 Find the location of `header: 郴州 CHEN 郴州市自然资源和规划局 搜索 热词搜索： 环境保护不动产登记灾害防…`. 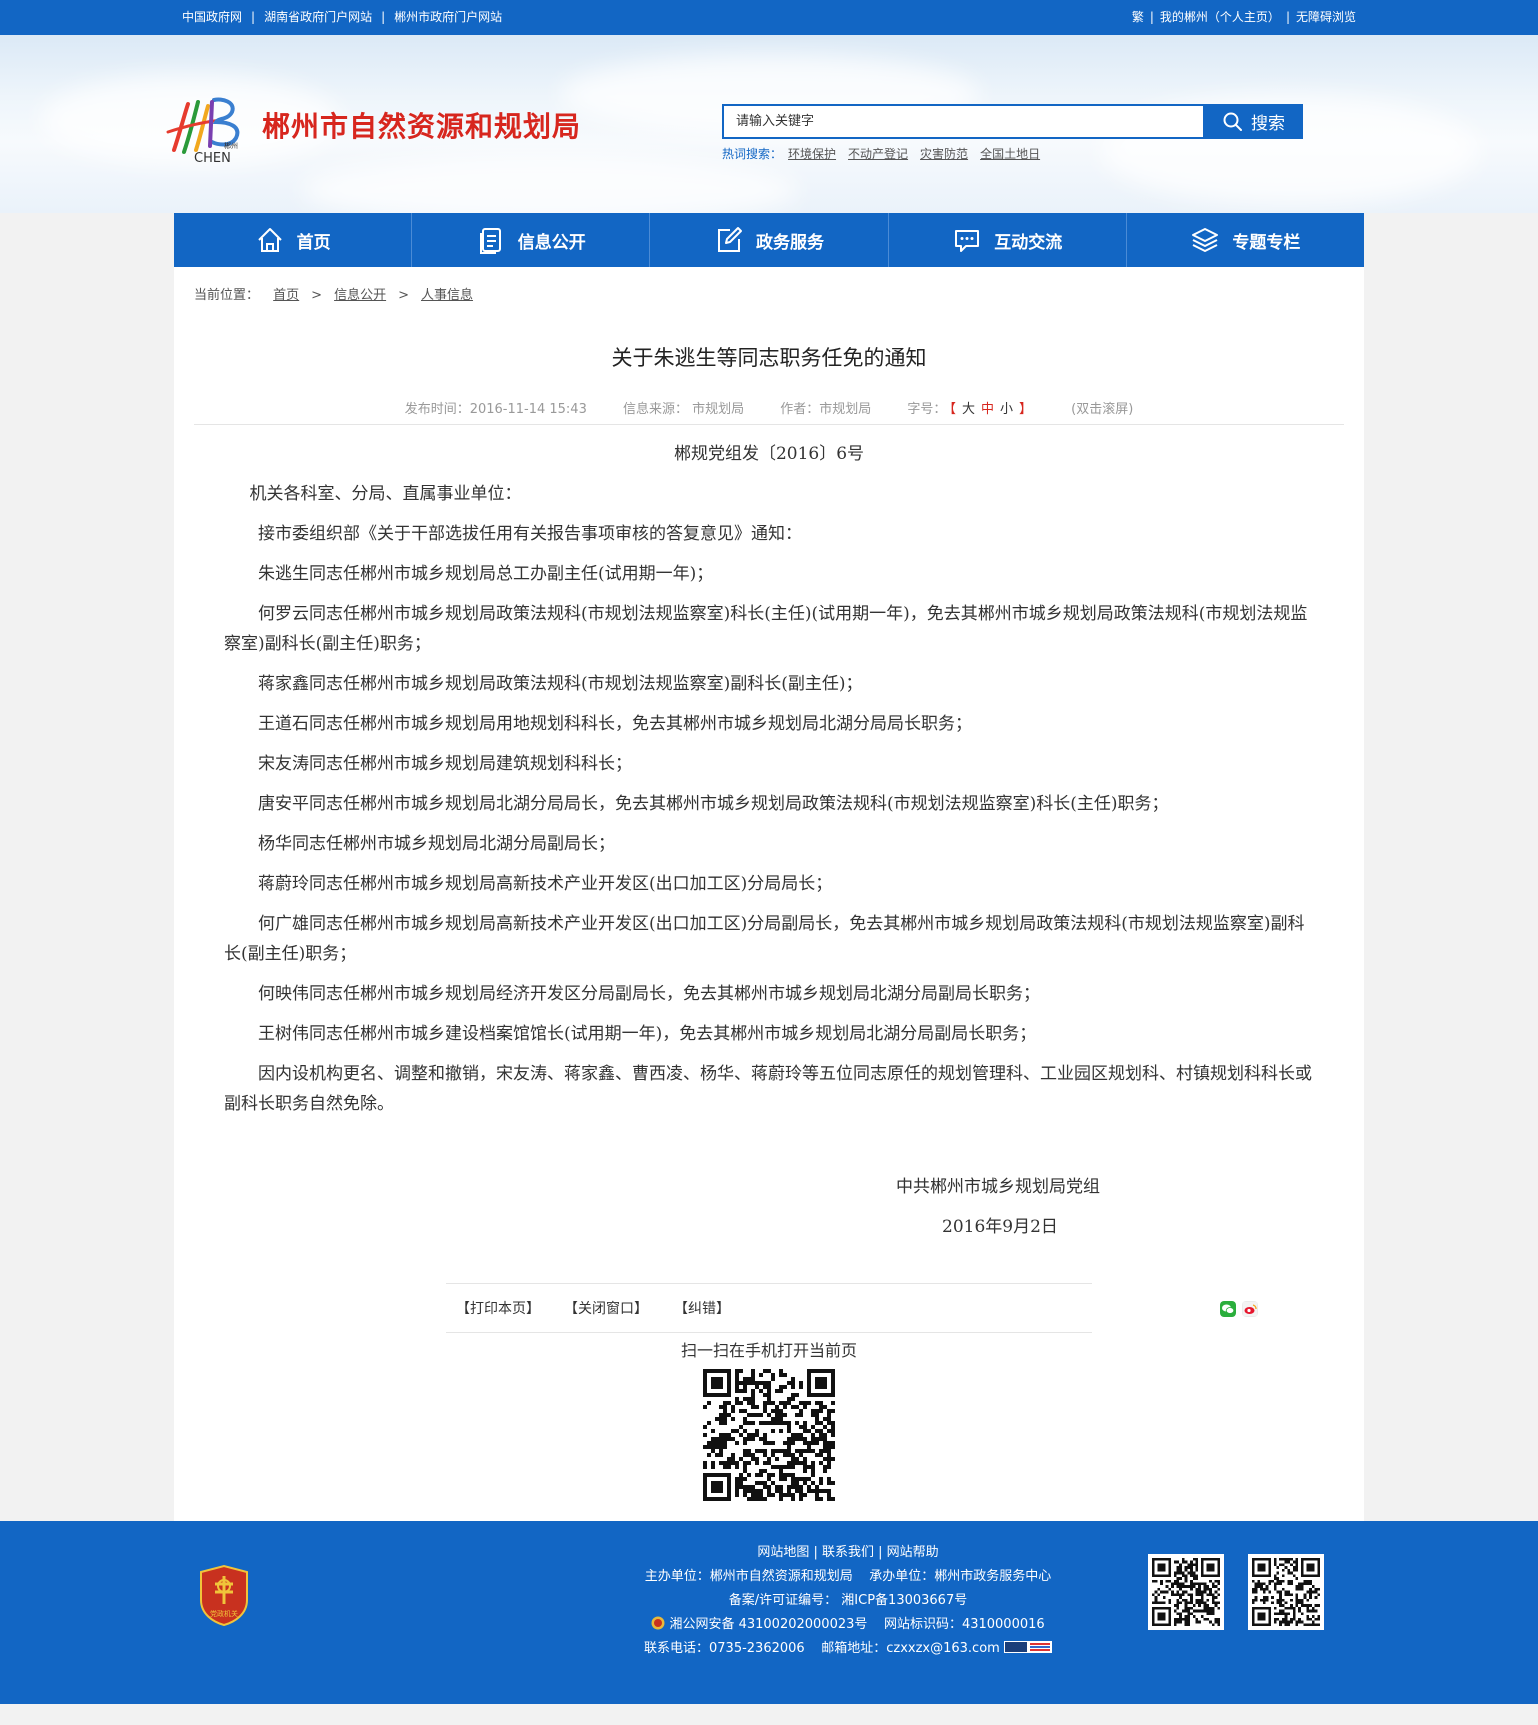

header: 郴州 CHEN 郴州市自然资源和规划局 搜索 热词搜索： 环境保护不动产登记灾害防… is located at coordinates (769, 124).